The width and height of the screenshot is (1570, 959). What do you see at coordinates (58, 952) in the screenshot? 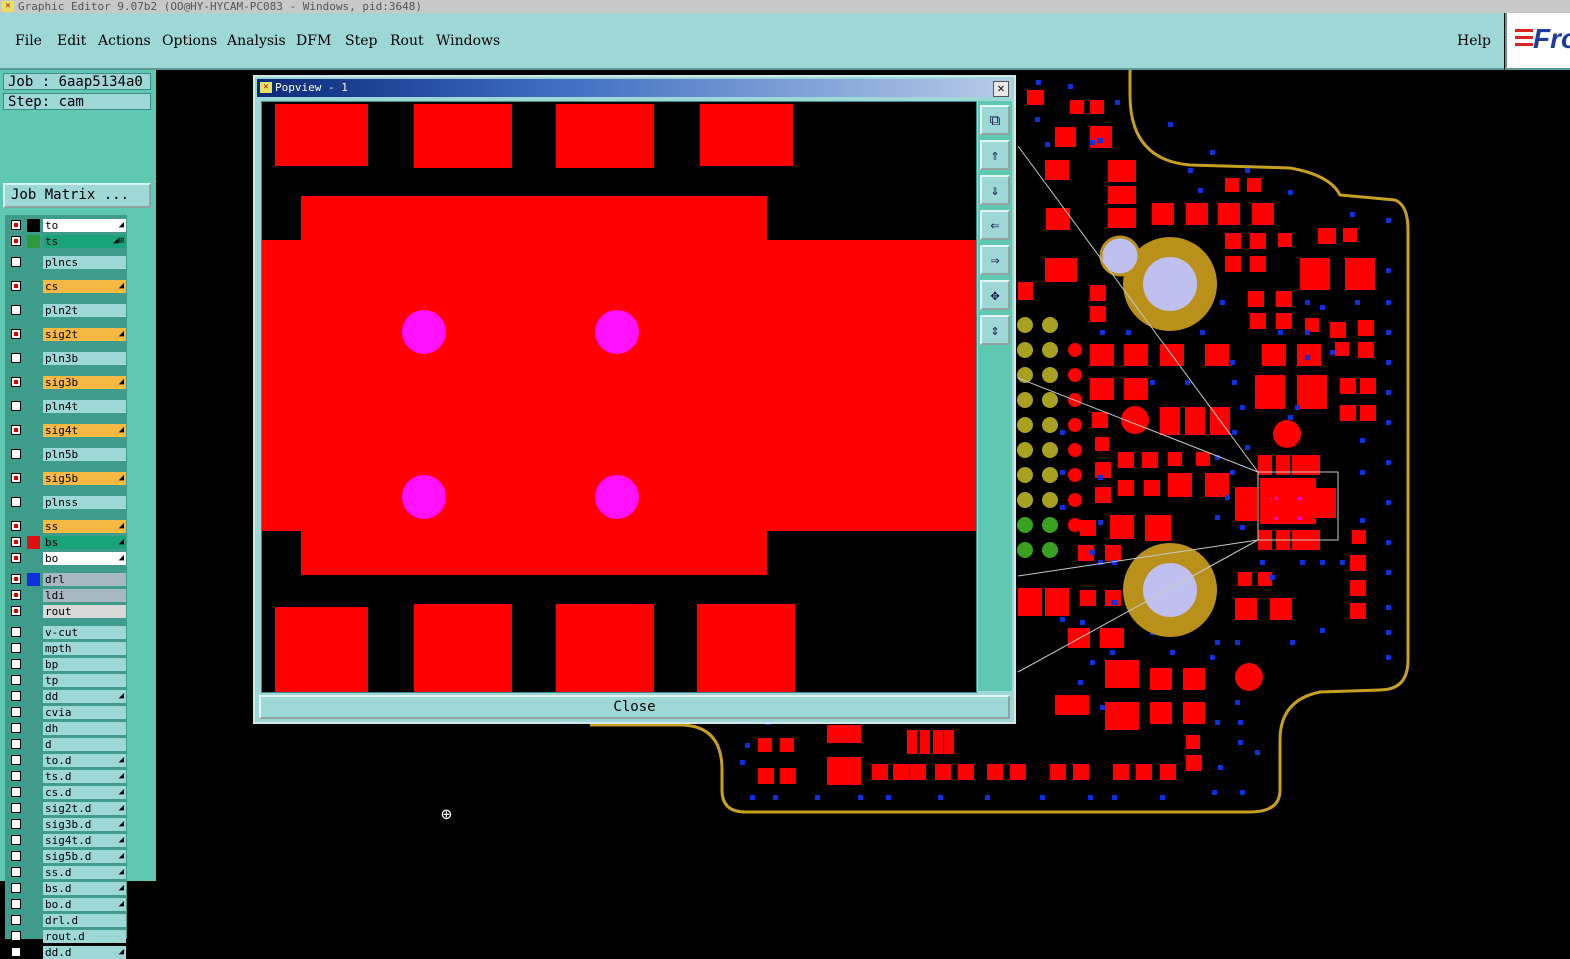
I see `layer-label: dd.d` at bounding box center [58, 952].